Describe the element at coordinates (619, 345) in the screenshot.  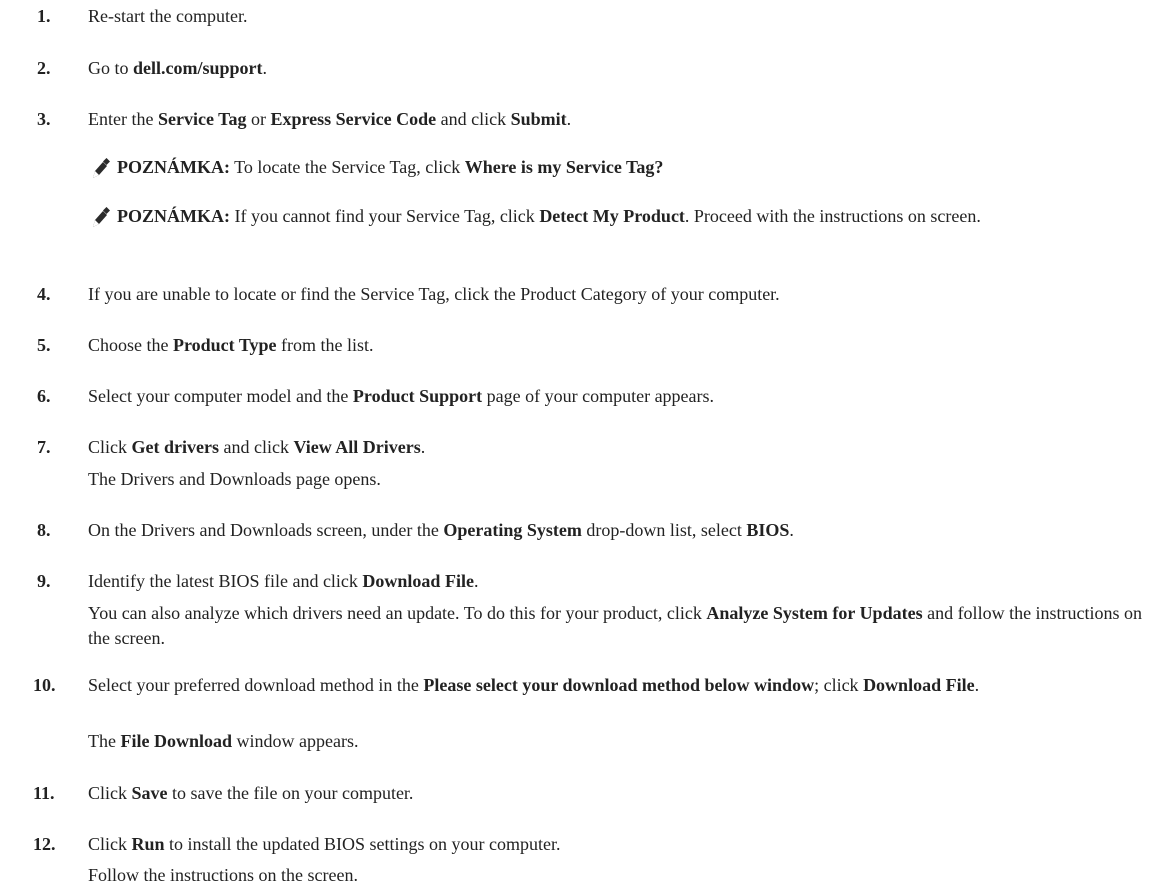
I see `step-text: Choose the Product Type from the list.` at that location.